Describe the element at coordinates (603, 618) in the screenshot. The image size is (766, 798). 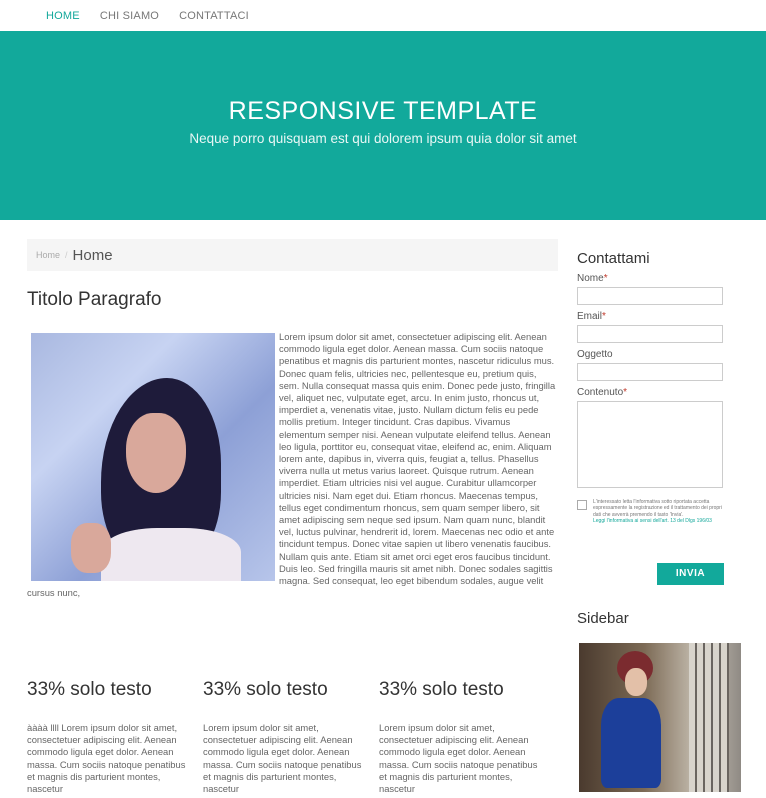
I see `sidebar-title: Sidebar` at that location.